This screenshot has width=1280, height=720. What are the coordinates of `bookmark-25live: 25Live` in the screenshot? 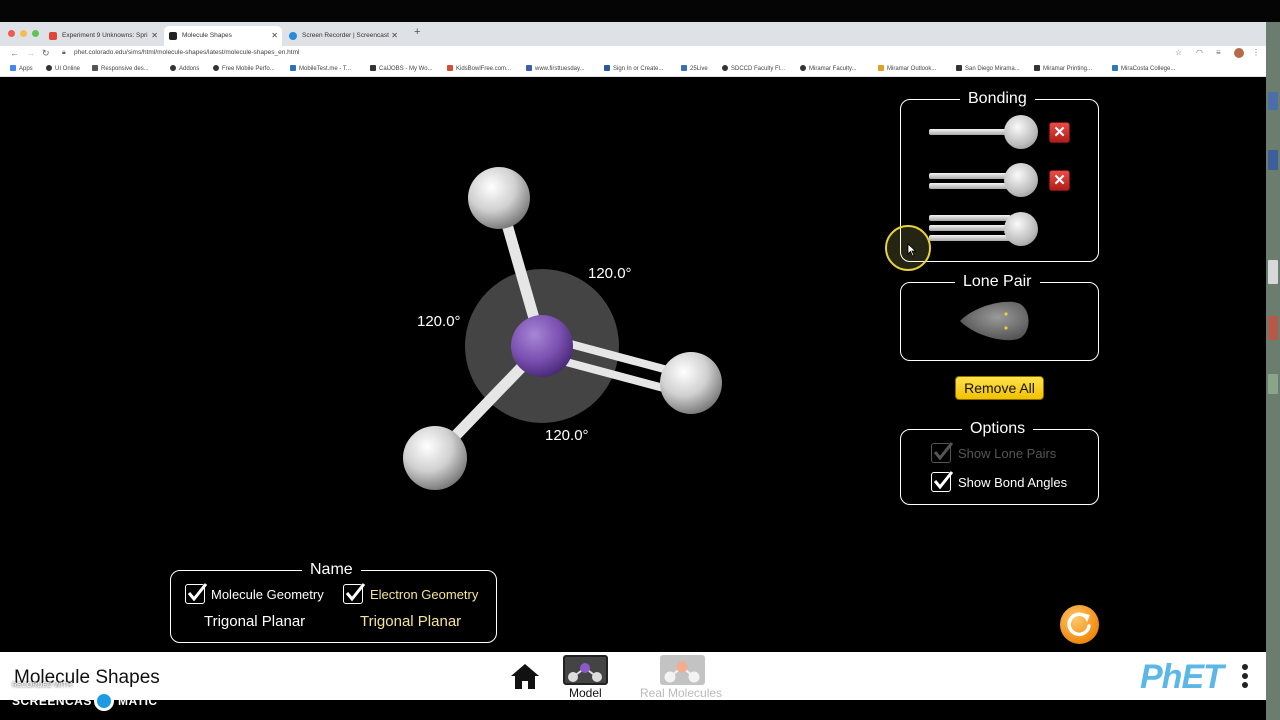 It's located at (694, 68).